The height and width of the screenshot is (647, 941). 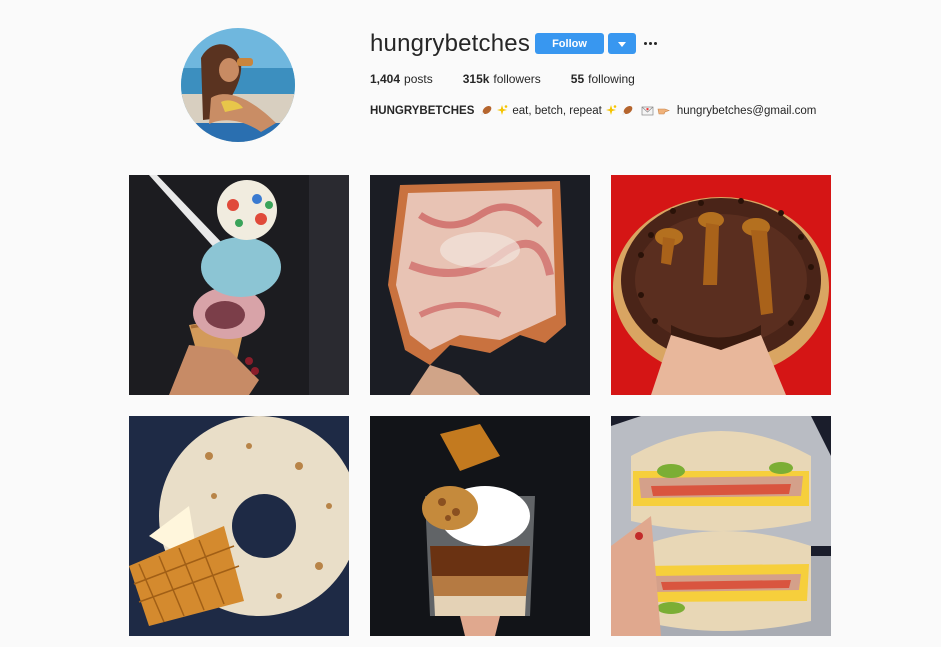 I want to click on ellipsis-icon, so click(x=650, y=43).